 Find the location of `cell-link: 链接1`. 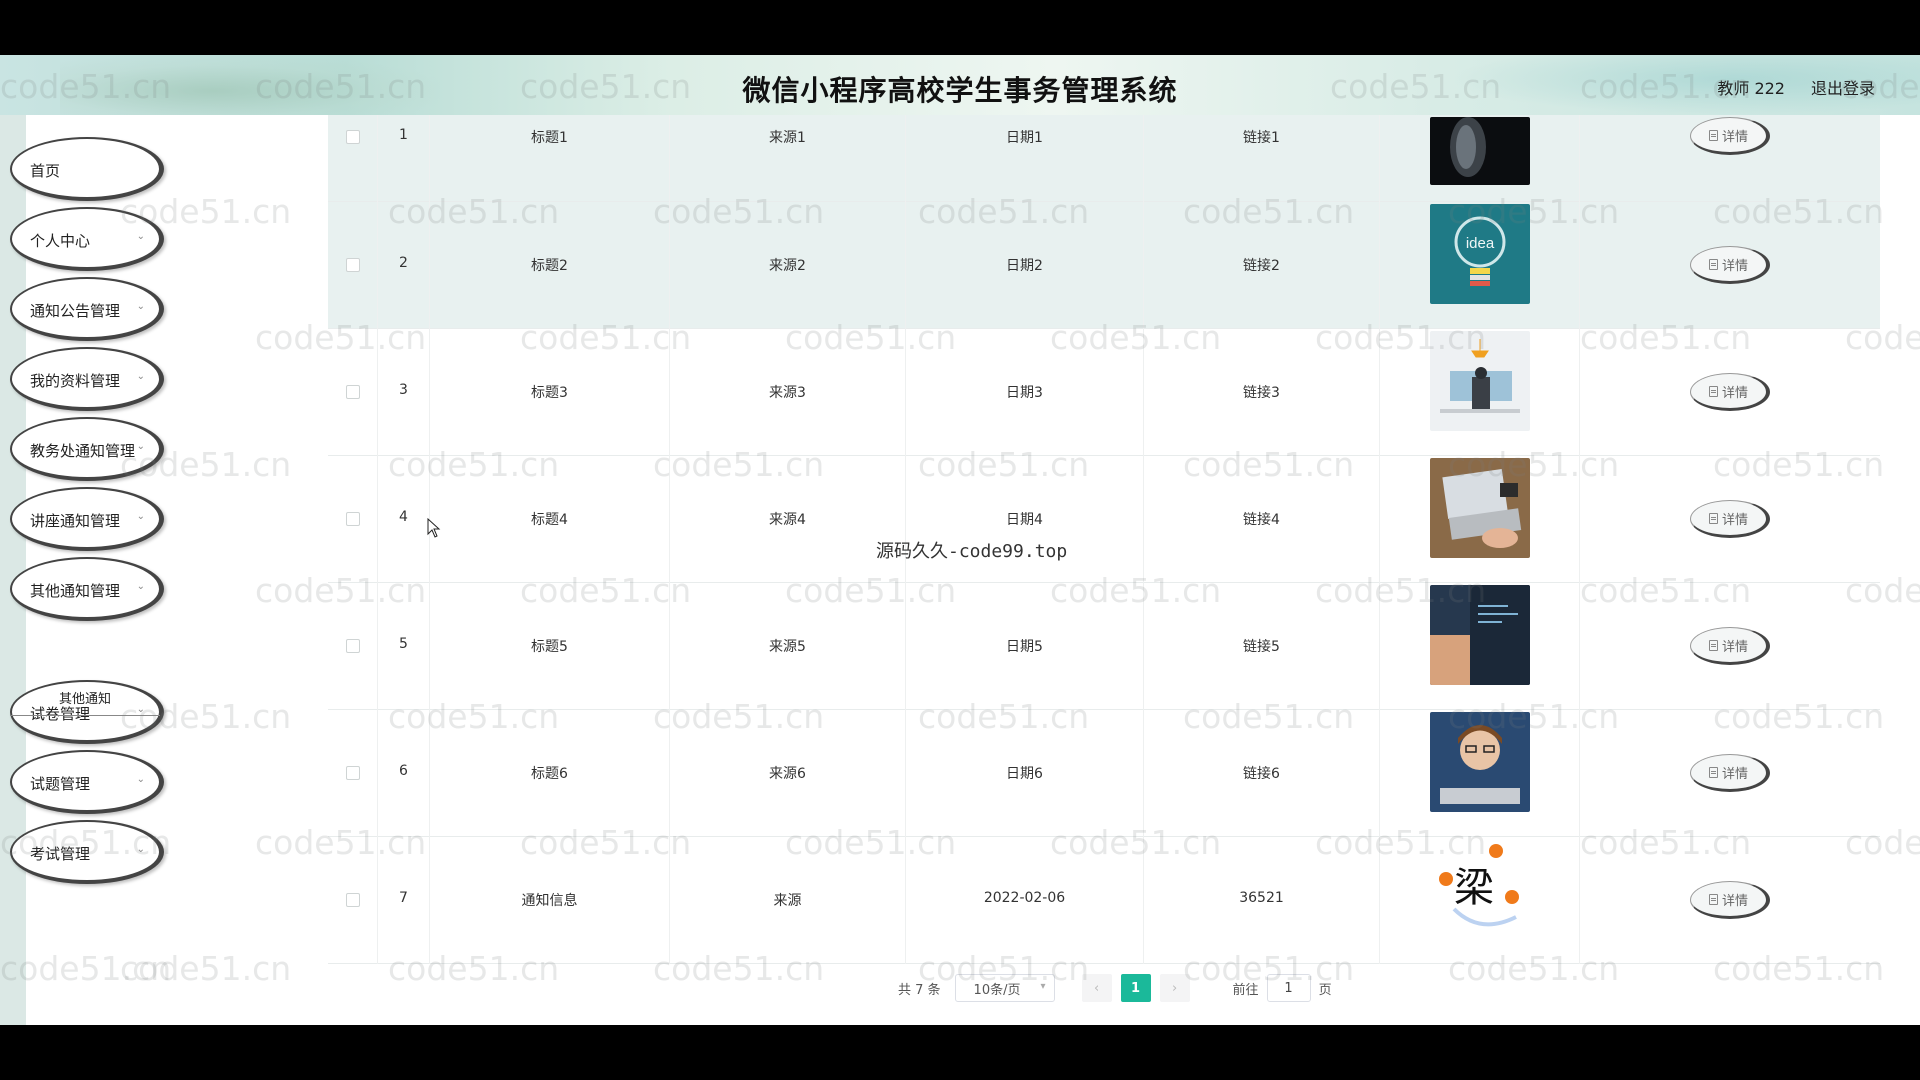

cell-link: 链接1 is located at coordinates (1262, 158).